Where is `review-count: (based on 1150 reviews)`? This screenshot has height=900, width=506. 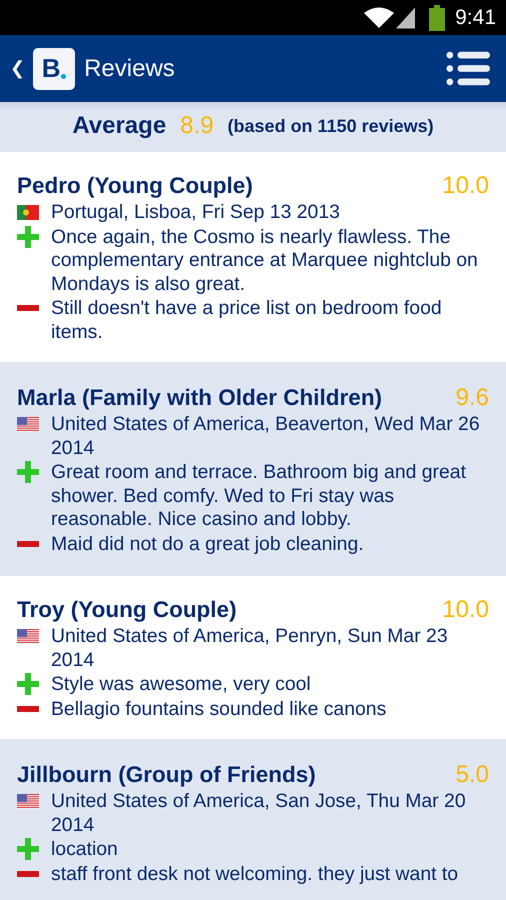
review-count: (based on 1150 reviews) is located at coordinates (331, 126).